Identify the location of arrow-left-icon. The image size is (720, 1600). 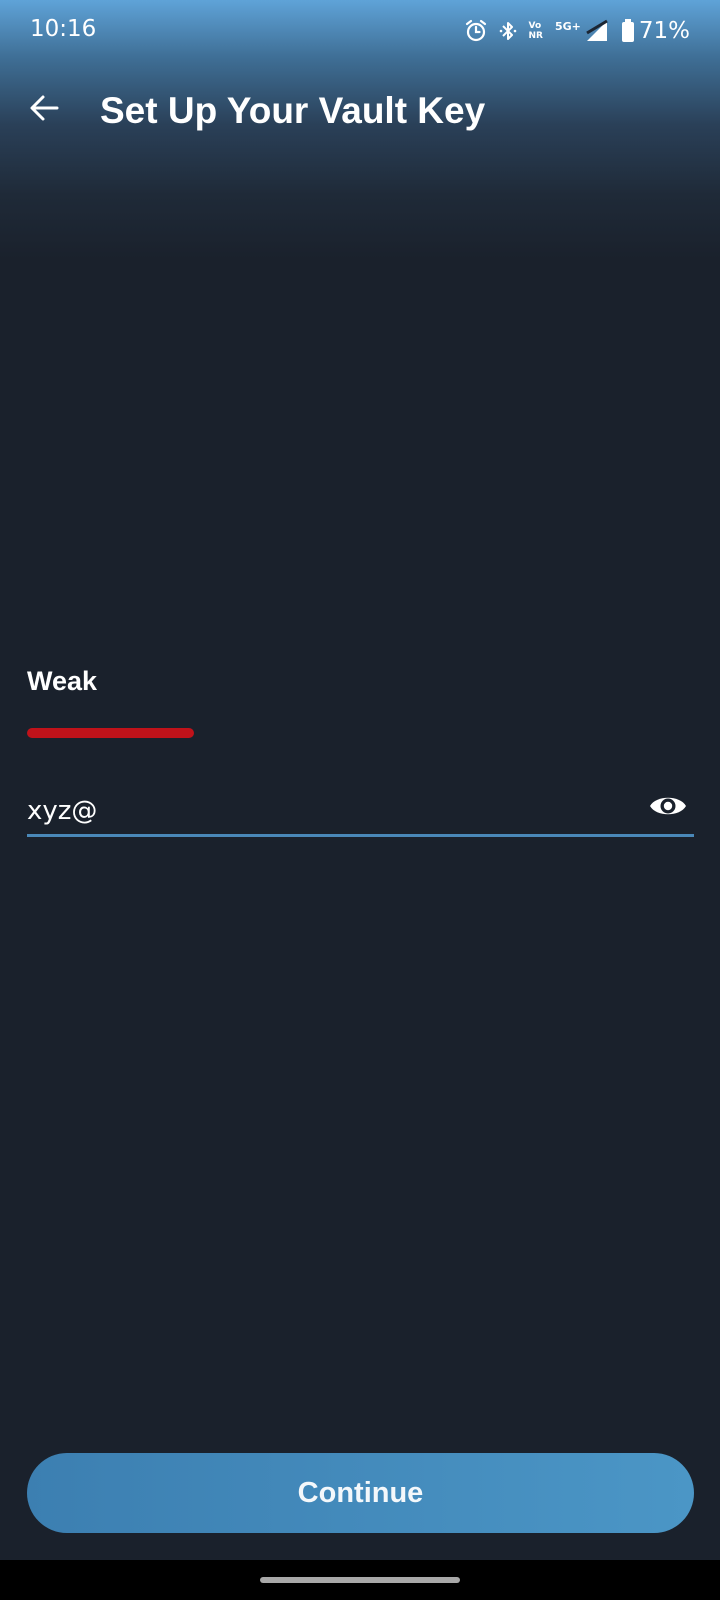
(44, 110).